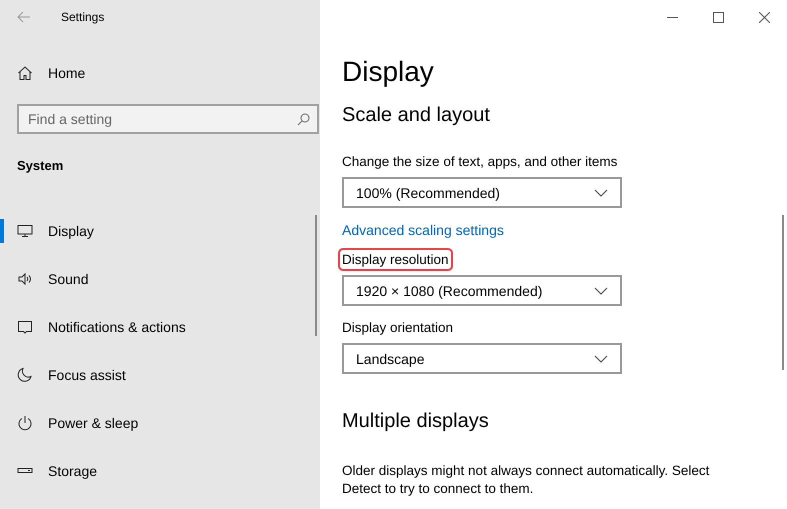 Image resolution: width=787 pixels, height=509 pixels. Describe the element at coordinates (160, 423) in the screenshot. I see `nav-item: Power & sleep` at that location.